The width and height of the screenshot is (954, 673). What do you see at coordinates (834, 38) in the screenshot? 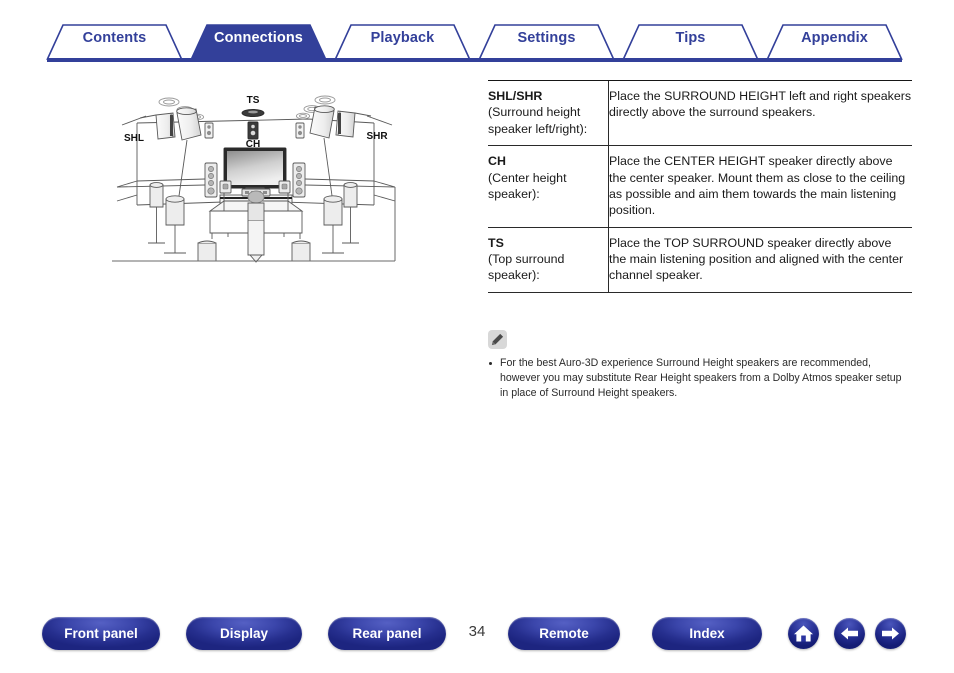
I see `tab-appendix: Appendix` at bounding box center [834, 38].